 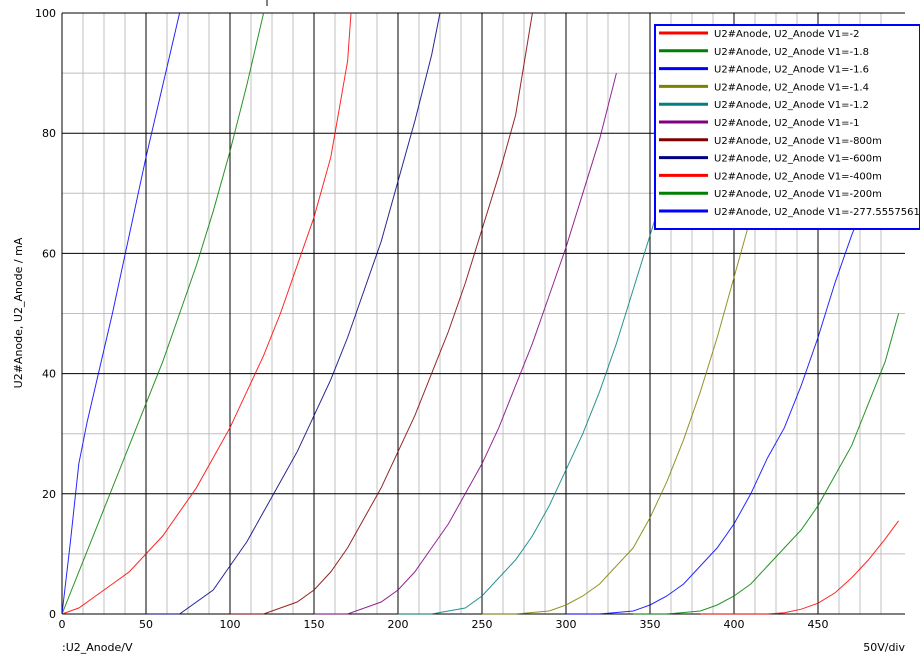 I want to click on x-tick-label: 350, so click(x=650, y=624).